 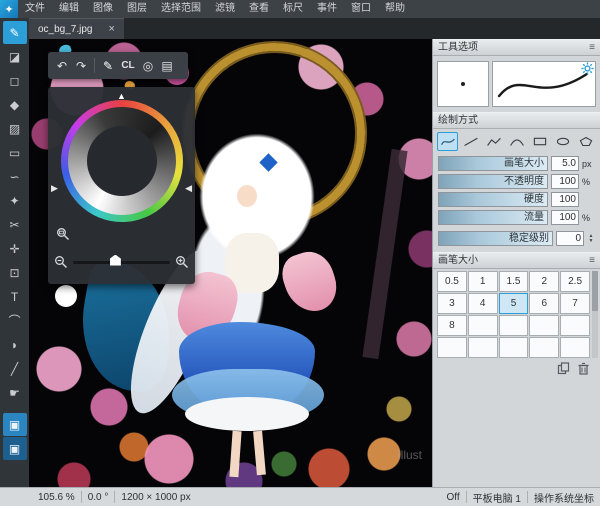 What do you see at coordinates (188, 188) in the screenshot?
I see `nav-right-icon: ◀` at bounding box center [188, 188].